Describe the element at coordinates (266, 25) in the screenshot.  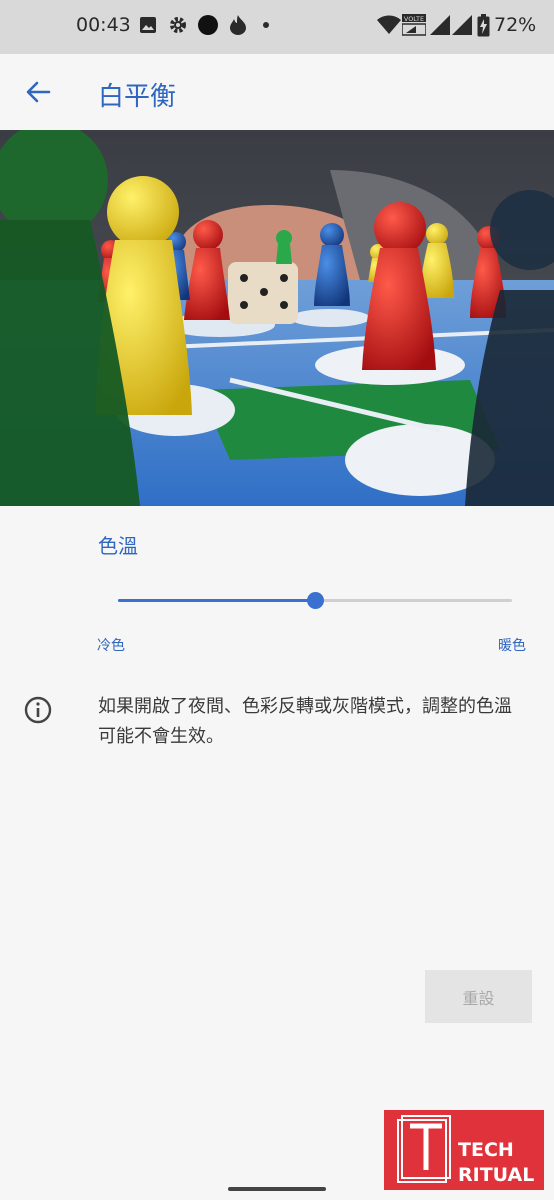
I see `dot-icon` at that location.